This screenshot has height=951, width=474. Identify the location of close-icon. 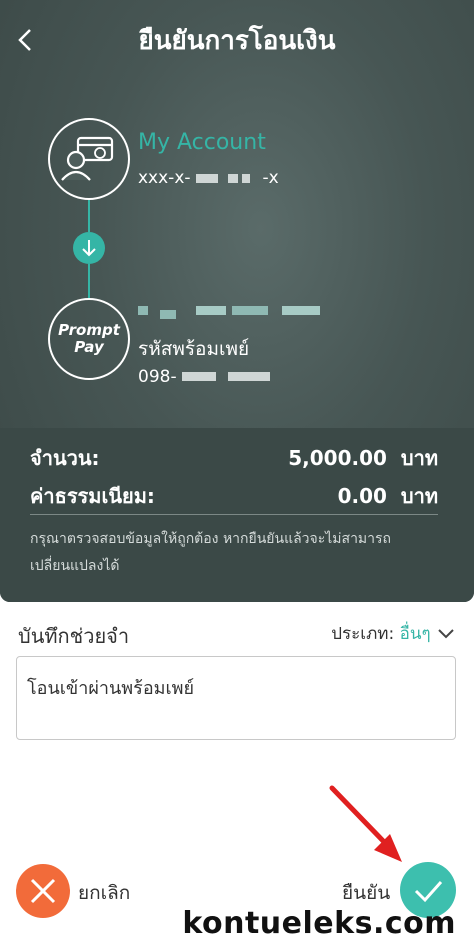
(43, 891).